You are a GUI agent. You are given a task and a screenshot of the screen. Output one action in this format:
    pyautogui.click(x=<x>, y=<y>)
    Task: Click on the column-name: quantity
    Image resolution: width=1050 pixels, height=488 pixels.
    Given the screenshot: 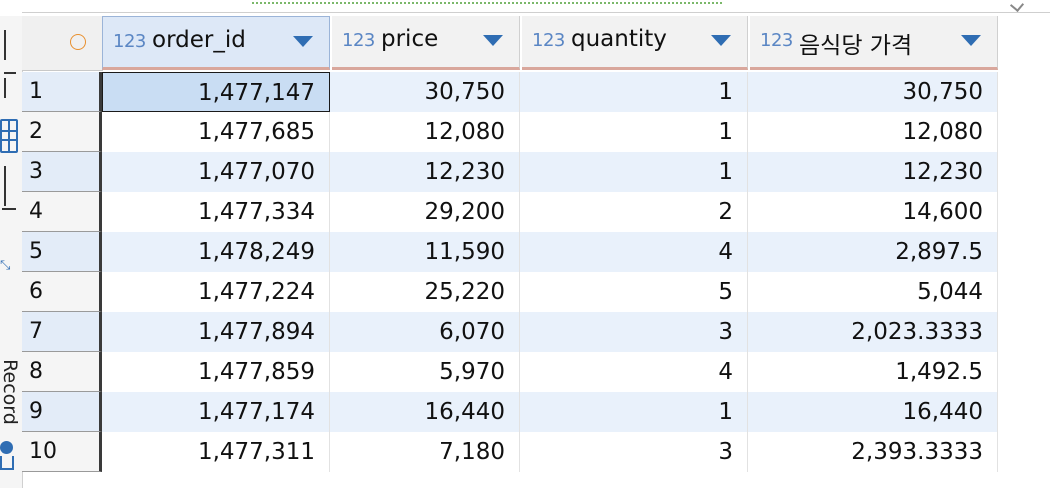 What is the action you would take?
    pyautogui.click(x=619, y=39)
    